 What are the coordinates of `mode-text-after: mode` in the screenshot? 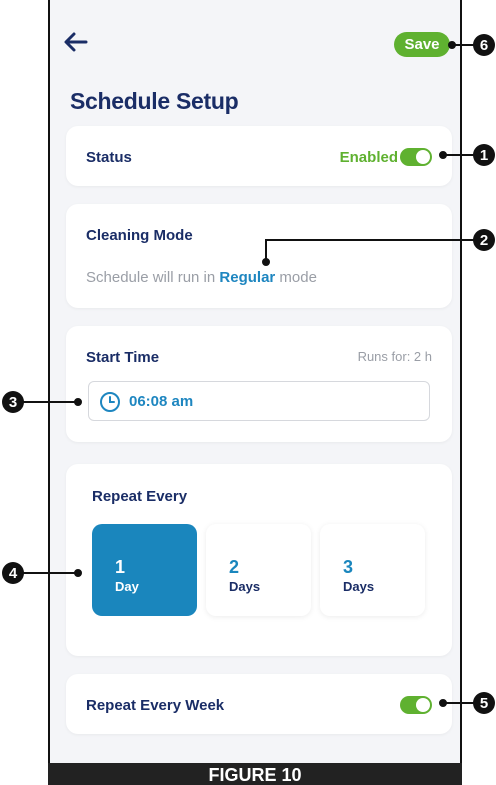 It's located at (296, 277).